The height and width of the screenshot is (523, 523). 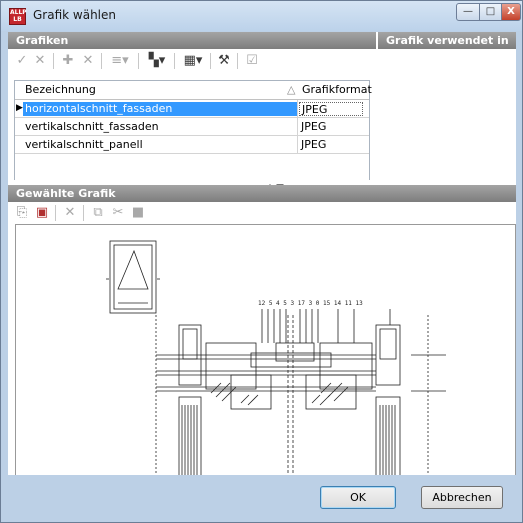 What do you see at coordinates (224, 61) in the screenshot?
I see `tools-icon: ⚒` at bounding box center [224, 61].